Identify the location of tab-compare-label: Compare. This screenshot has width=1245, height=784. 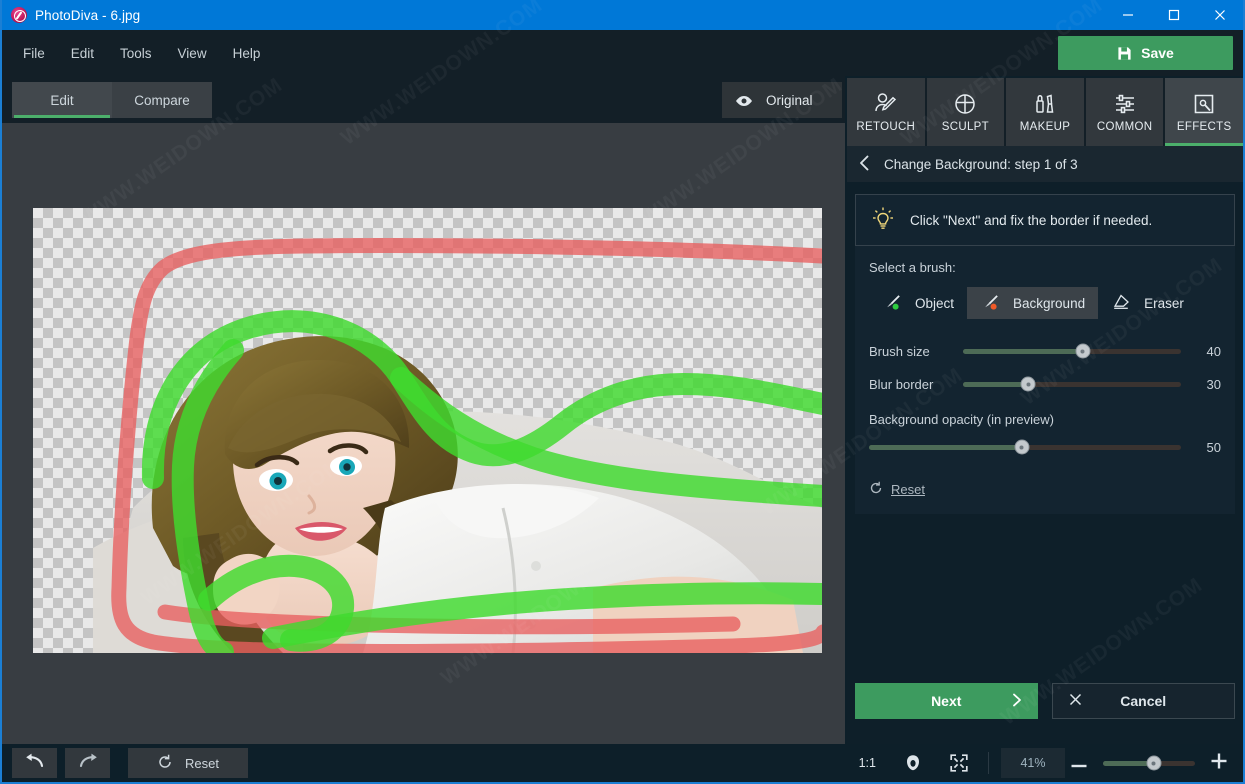
(162, 100).